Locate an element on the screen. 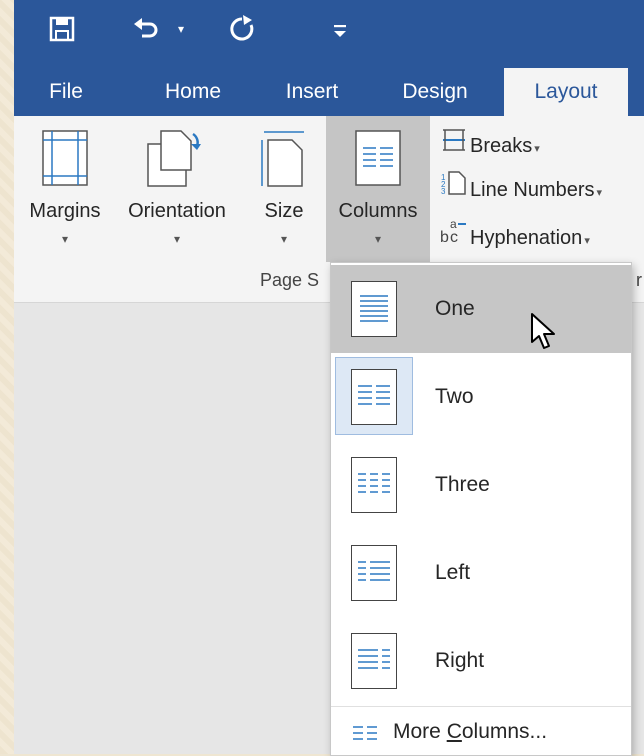  undo-dropdown-icon: ▾ is located at coordinates (181, 29).